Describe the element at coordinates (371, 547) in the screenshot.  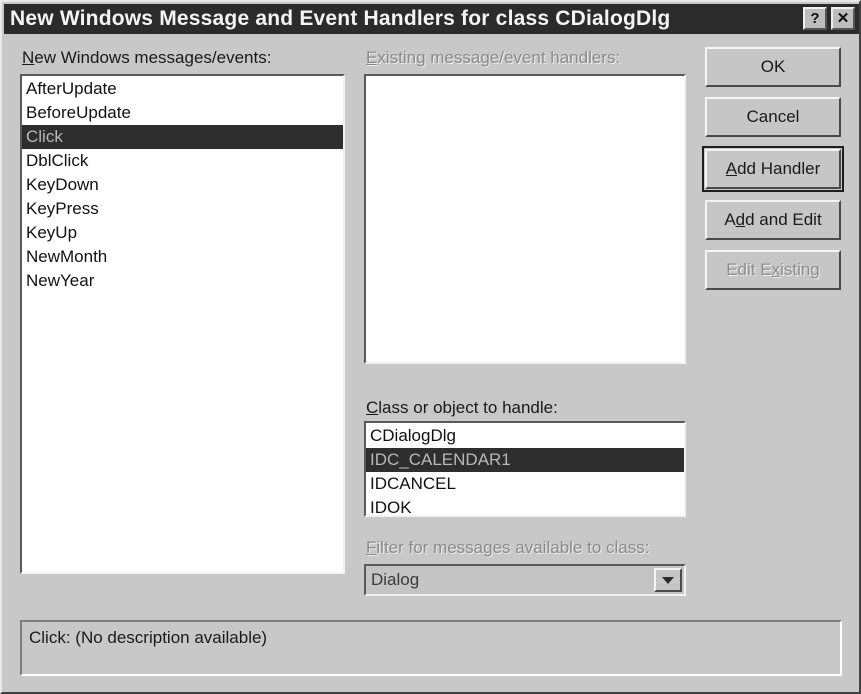
I see `filter-label-accelerator: F` at that location.